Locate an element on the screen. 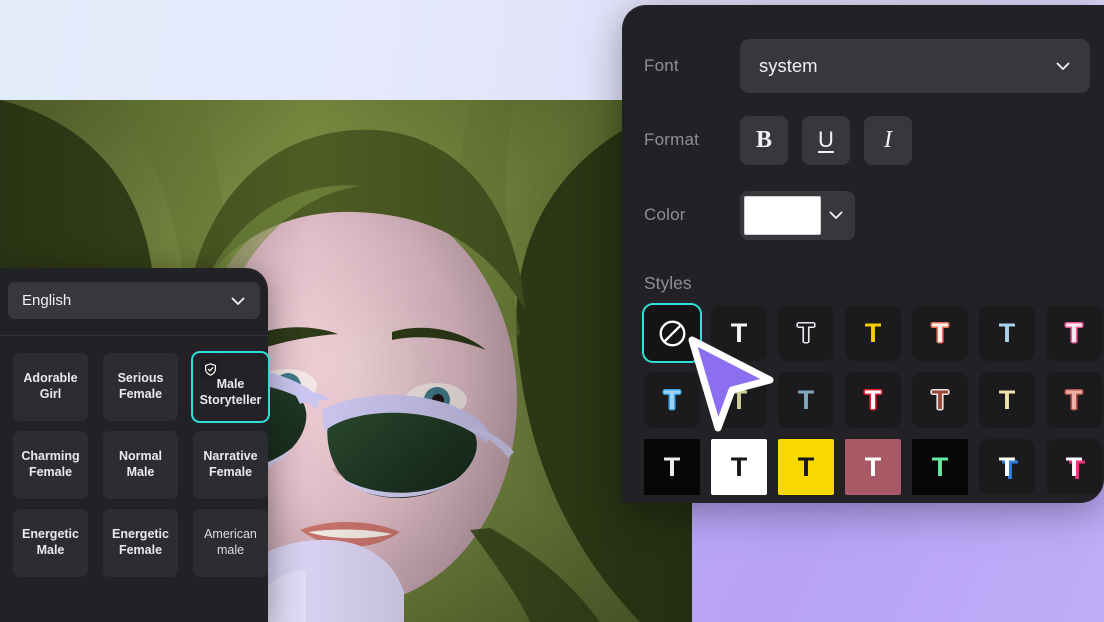 Image resolution: width=1104 pixels, height=622 pixels. font-value: system is located at coordinates (788, 65).